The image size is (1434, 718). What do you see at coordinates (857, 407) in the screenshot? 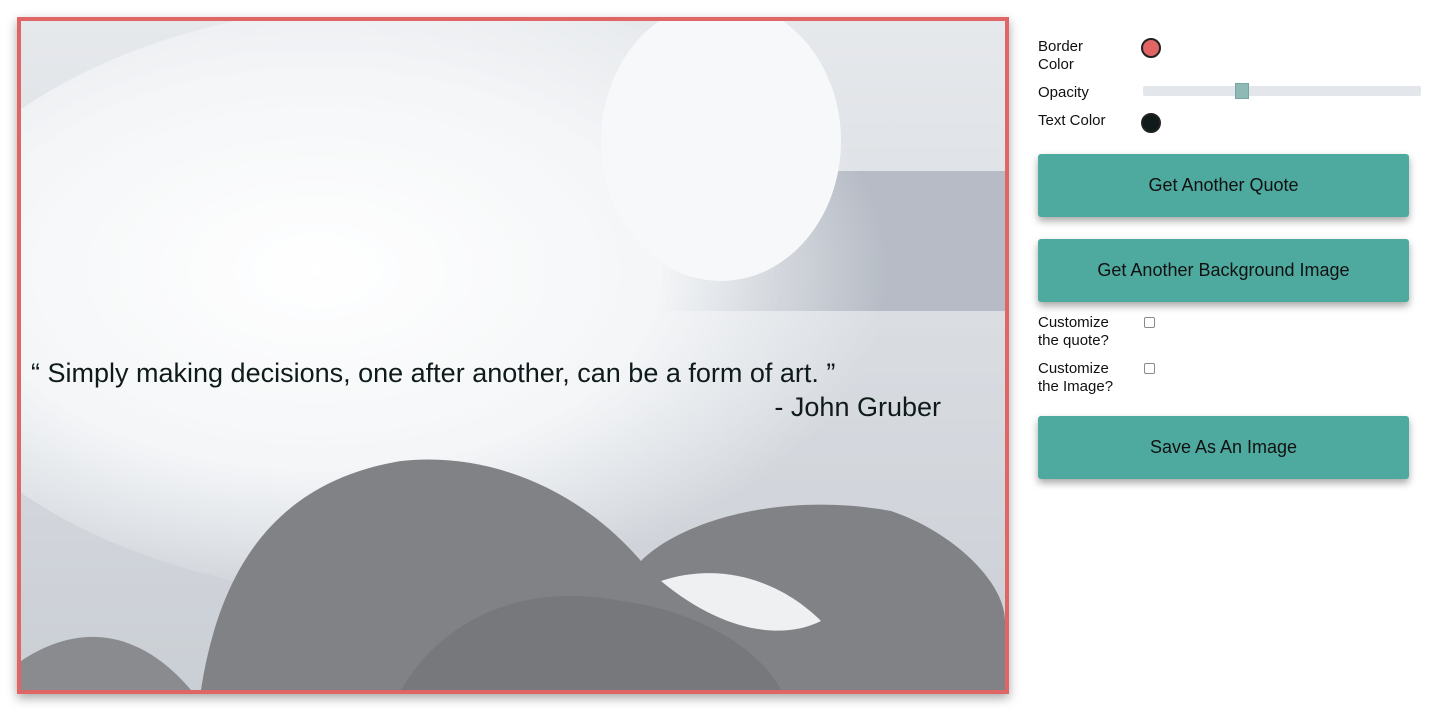
I see `quote-author: - John Gruber` at bounding box center [857, 407].